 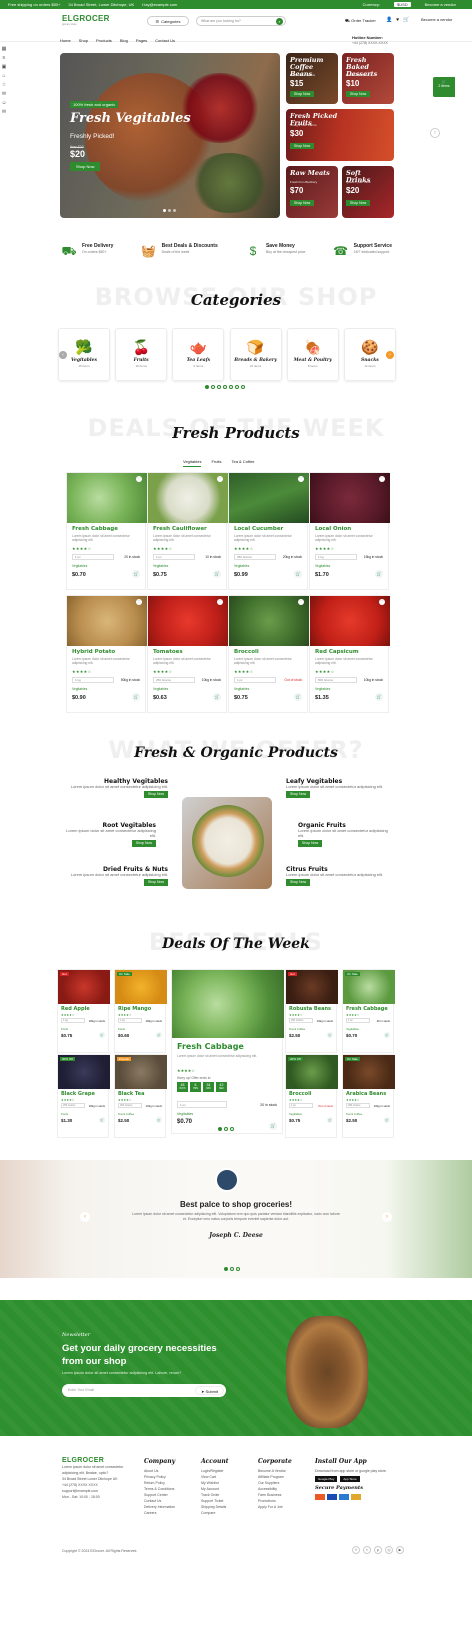 I want to click on product-name: Red Apple, so click(x=75, y=1009).